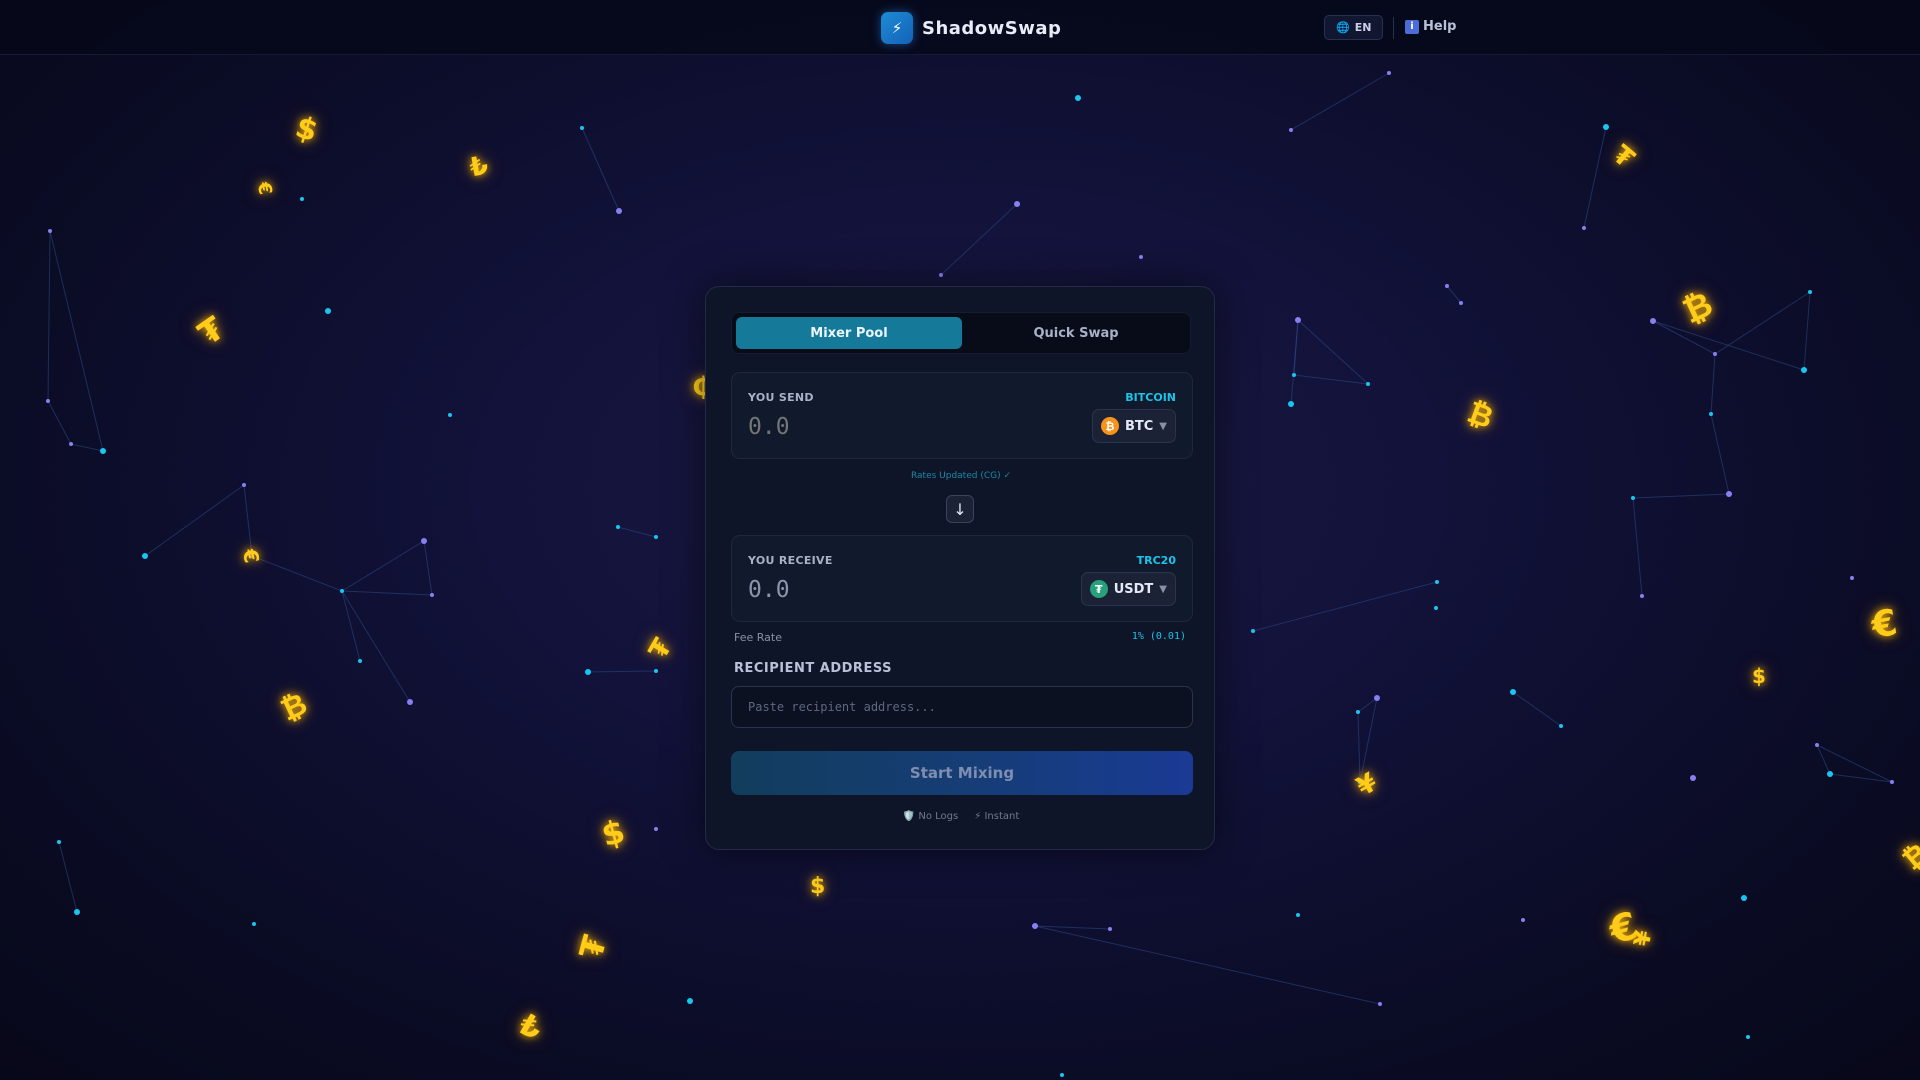 The width and height of the screenshot is (1920, 1080). What do you see at coordinates (1412, 26) in the screenshot?
I see `info-icon: i` at bounding box center [1412, 26].